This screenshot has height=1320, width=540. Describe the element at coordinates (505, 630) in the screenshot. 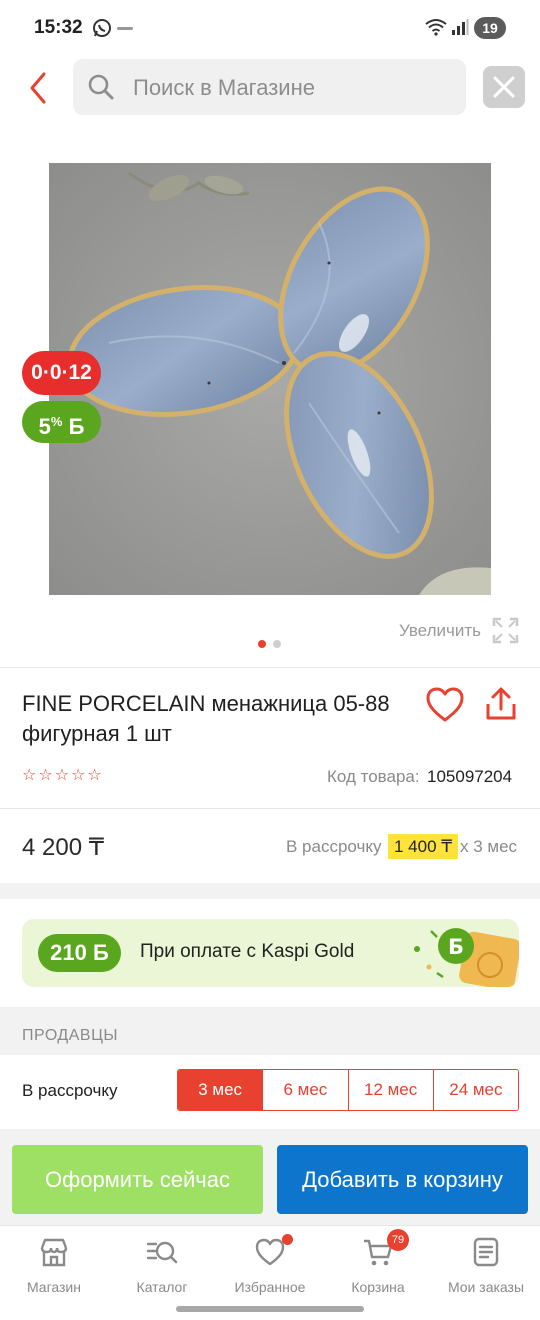

I see `expand-icon` at that location.